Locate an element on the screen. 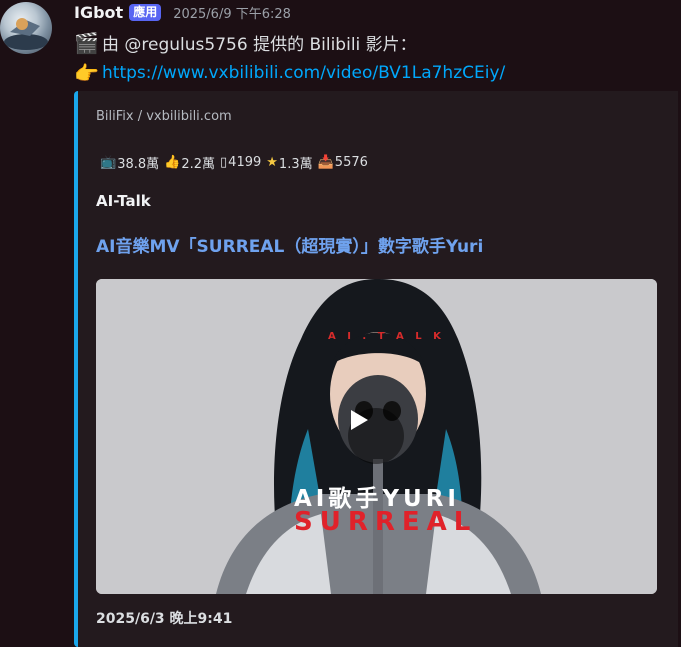 This screenshot has width=681, height=647. timestamp: 2025/6/9 下午6:28 is located at coordinates (232, 12).